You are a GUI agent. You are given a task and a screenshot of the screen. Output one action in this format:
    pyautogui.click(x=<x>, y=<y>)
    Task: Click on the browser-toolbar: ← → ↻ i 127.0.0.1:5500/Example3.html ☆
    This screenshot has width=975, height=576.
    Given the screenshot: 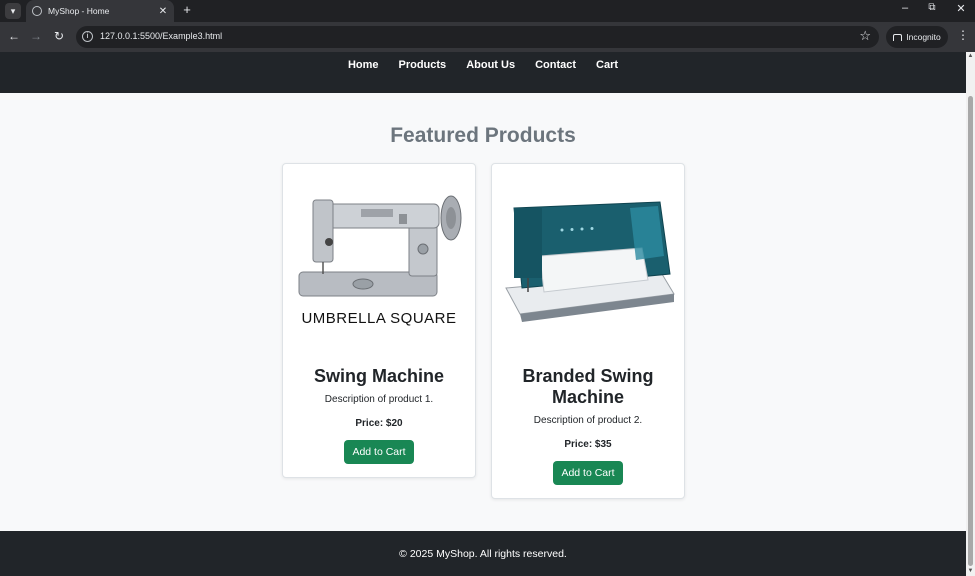 What is the action you would take?
    pyautogui.click(x=487, y=37)
    